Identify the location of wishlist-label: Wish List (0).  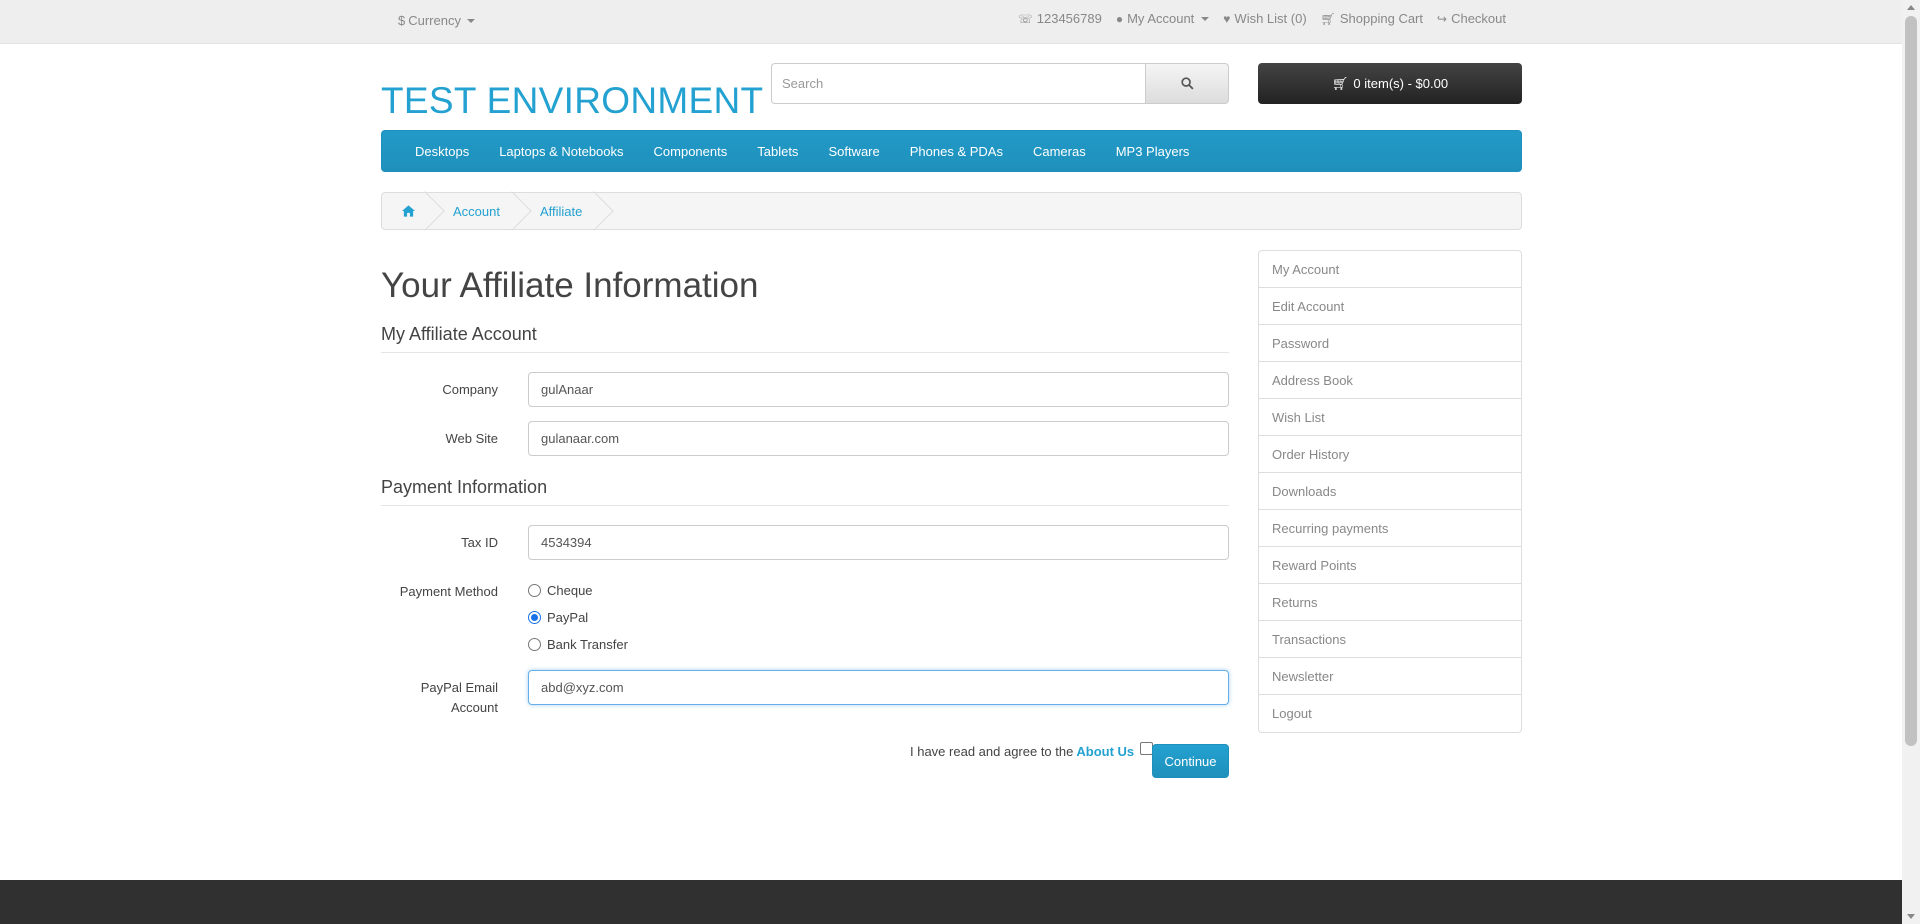
(1270, 18).